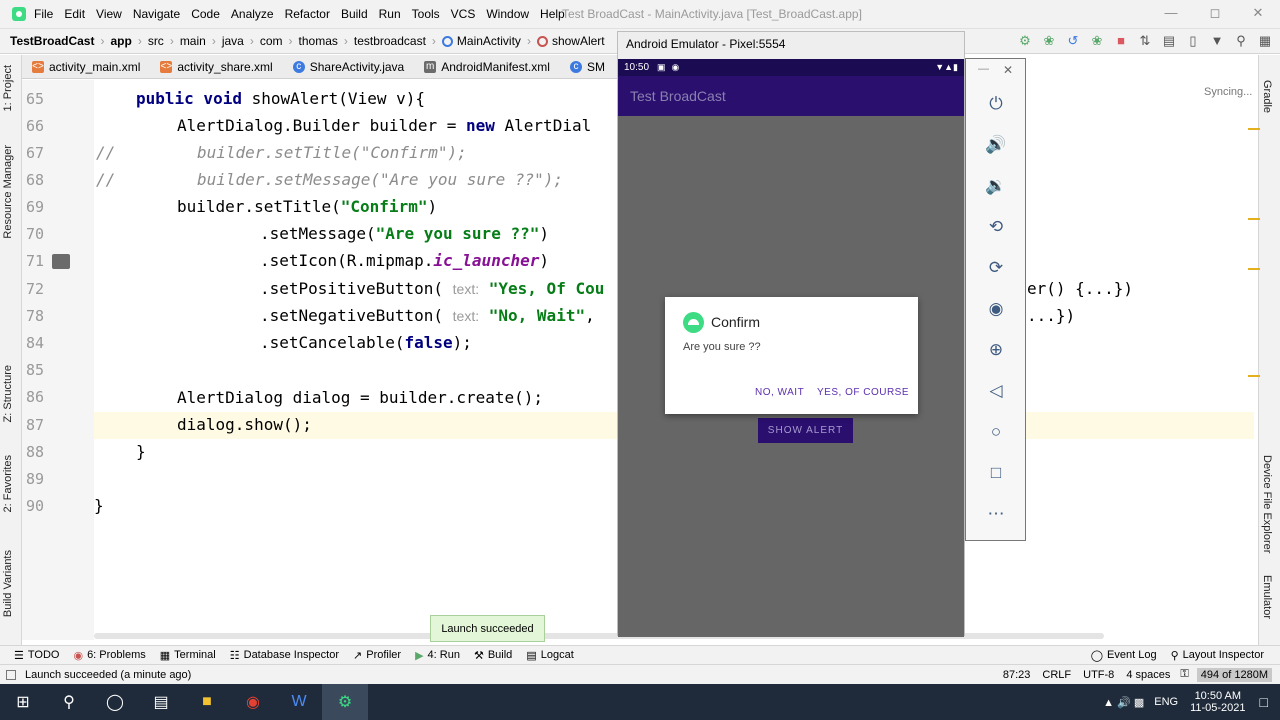 The width and height of the screenshot is (1280, 720). I want to click on code-line: builder.setTitle("Confirm"), so click(307, 206).